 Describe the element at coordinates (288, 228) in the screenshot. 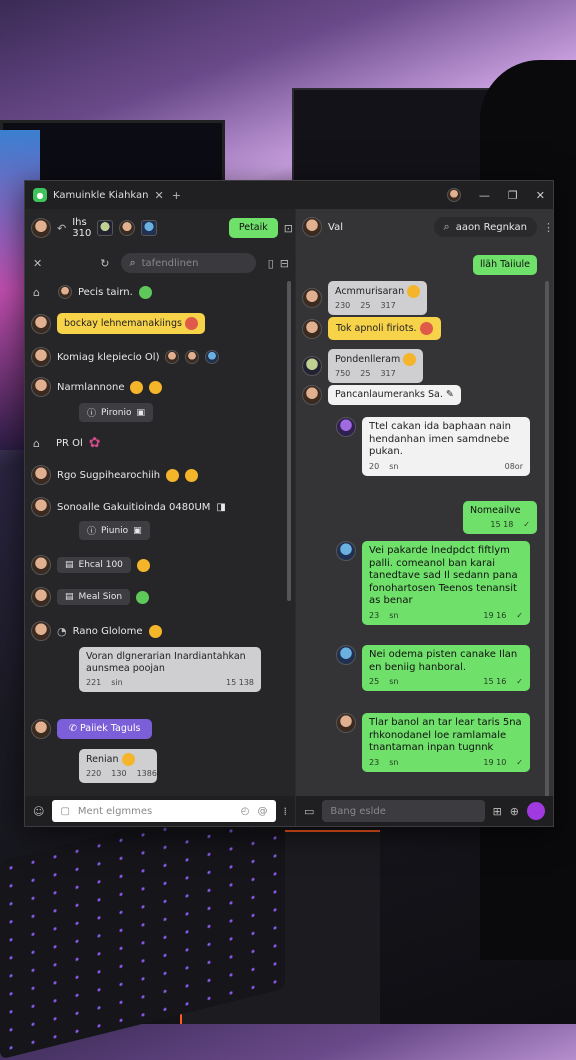

I see `settings-icon: ⊡` at that location.